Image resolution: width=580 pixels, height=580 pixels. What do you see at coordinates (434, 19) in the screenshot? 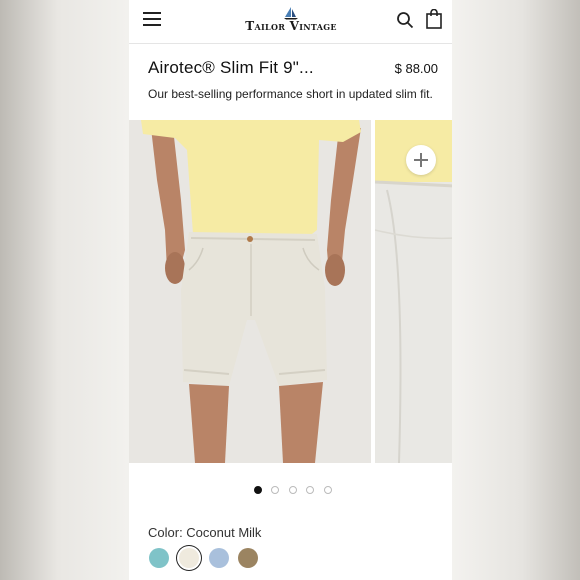
I see `shopping-bag-icon` at bounding box center [434, 19].